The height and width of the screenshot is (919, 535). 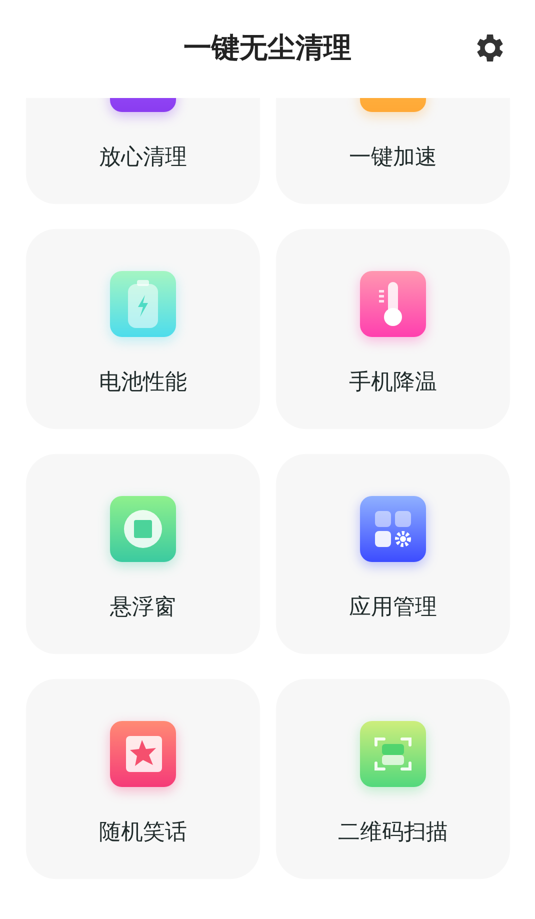 I want to click on page-title: 一键无尘清理, so click(x=268, y=48).